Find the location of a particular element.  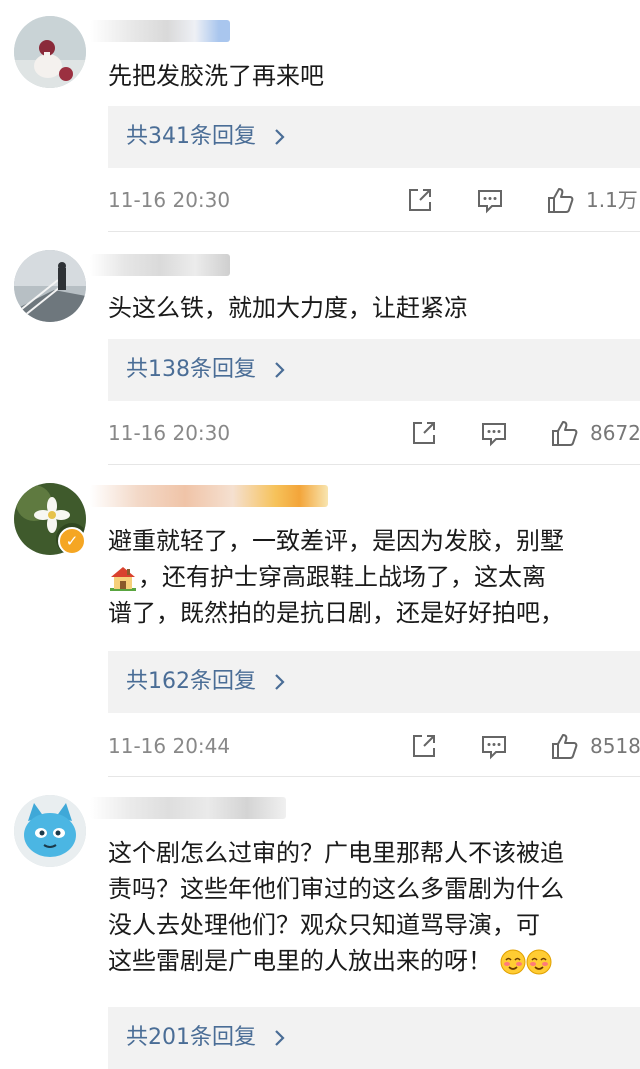

comment-line: 先把发胶洗了再来吧 is located at coordinates (216, 76).